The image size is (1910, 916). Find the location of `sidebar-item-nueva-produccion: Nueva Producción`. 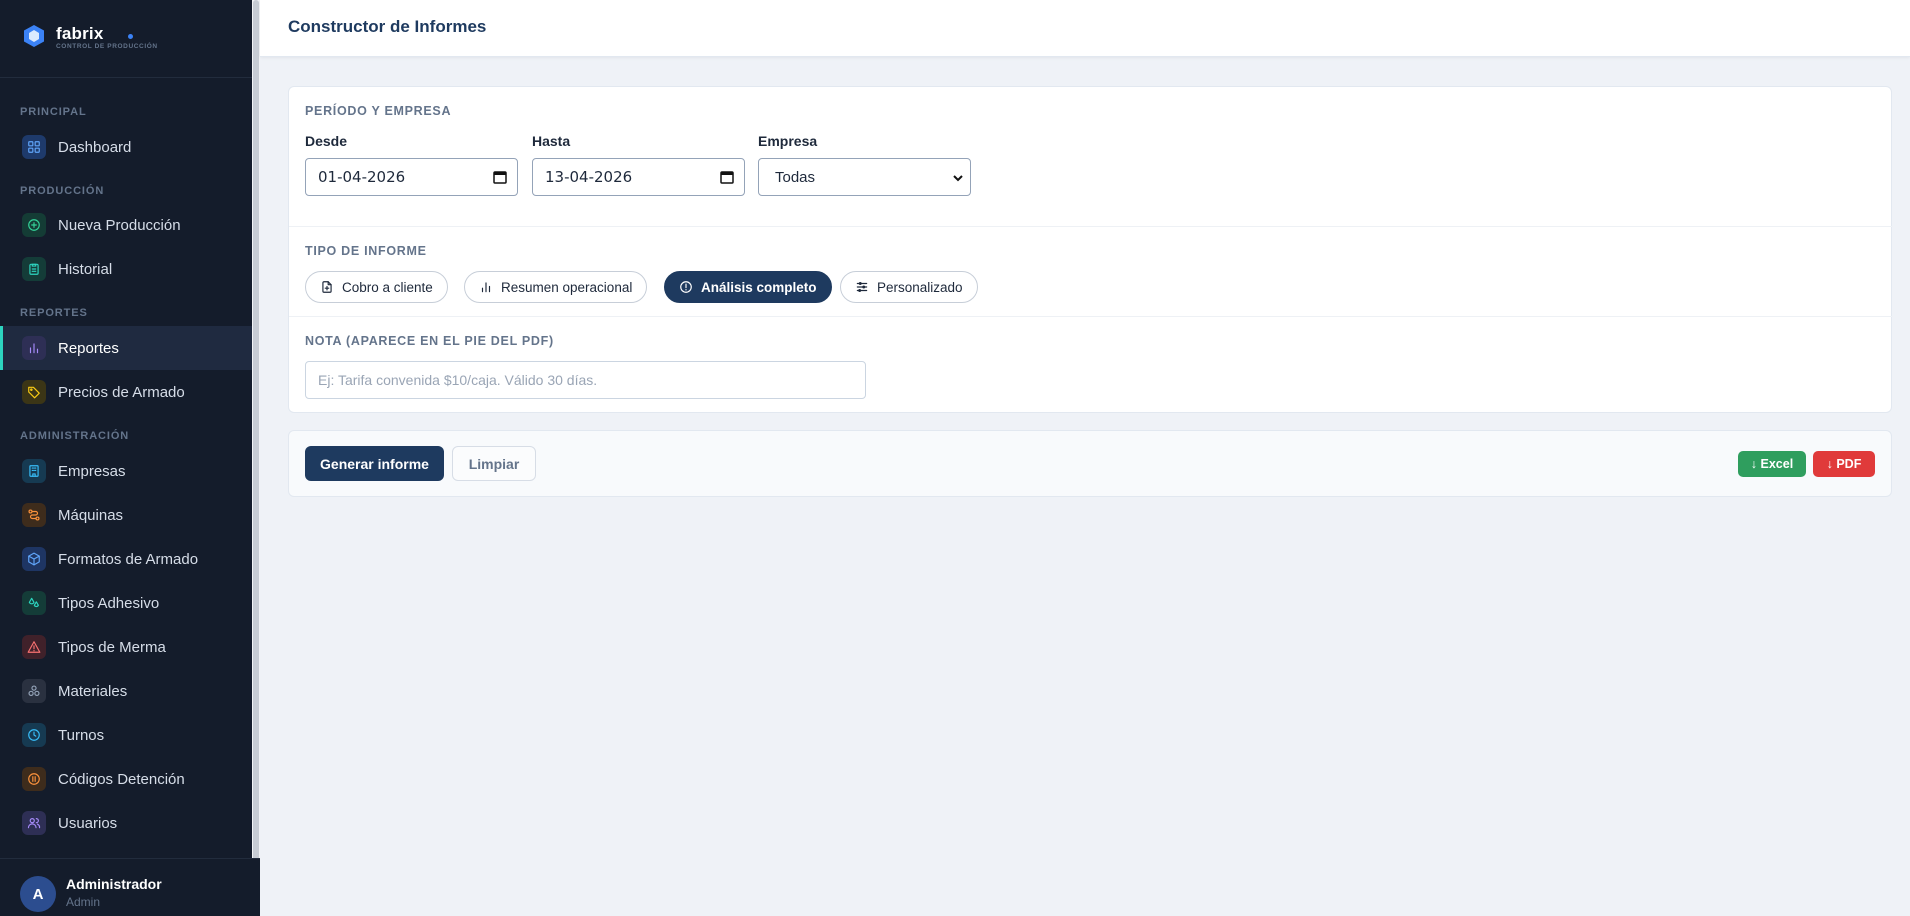

sidebar-item-nueva-produccion: Nueva Producción is located at coordinates (126, 225).